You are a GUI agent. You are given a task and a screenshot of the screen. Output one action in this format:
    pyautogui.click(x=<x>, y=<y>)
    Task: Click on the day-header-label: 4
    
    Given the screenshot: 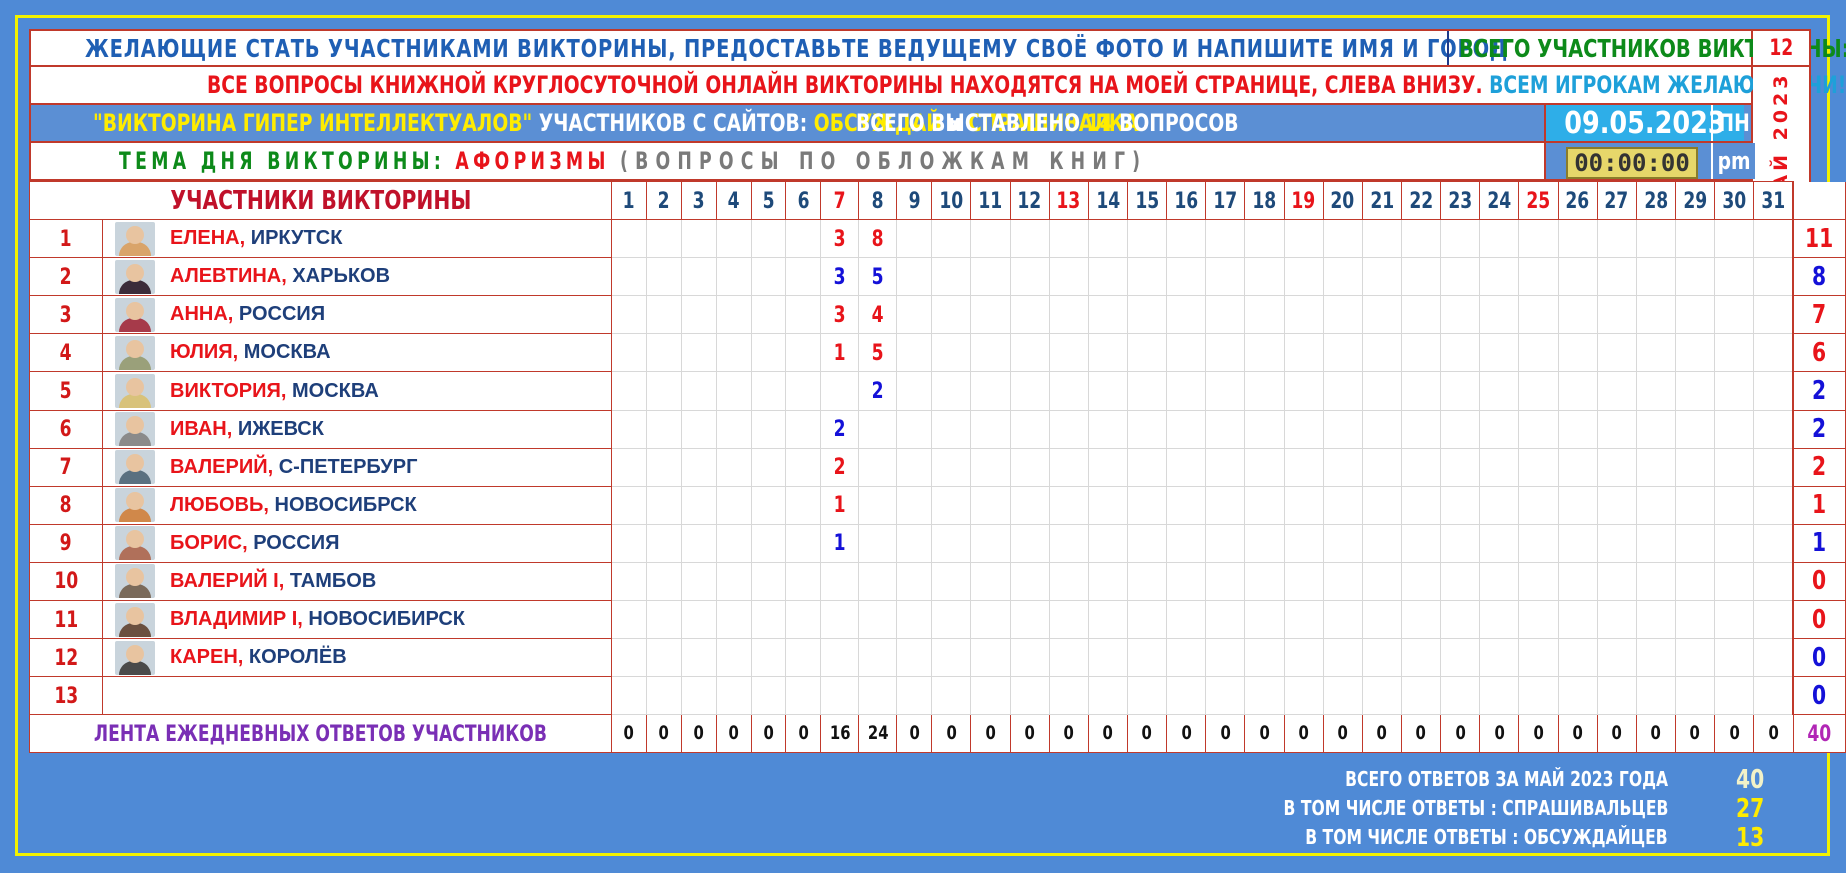 What is the action you would take?
    pyautogui.click(x=733, y=201)
    